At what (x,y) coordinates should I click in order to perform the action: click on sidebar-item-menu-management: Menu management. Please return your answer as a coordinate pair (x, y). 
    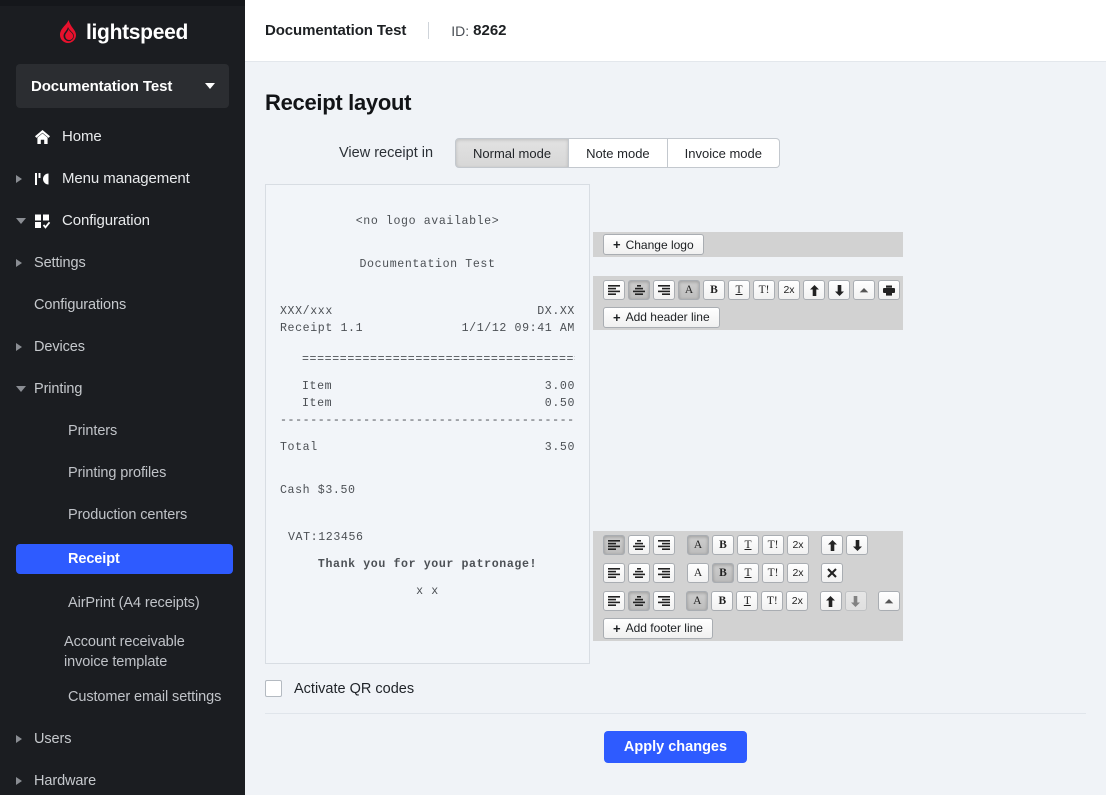
    Looking at the image, I should click on (122, 179).